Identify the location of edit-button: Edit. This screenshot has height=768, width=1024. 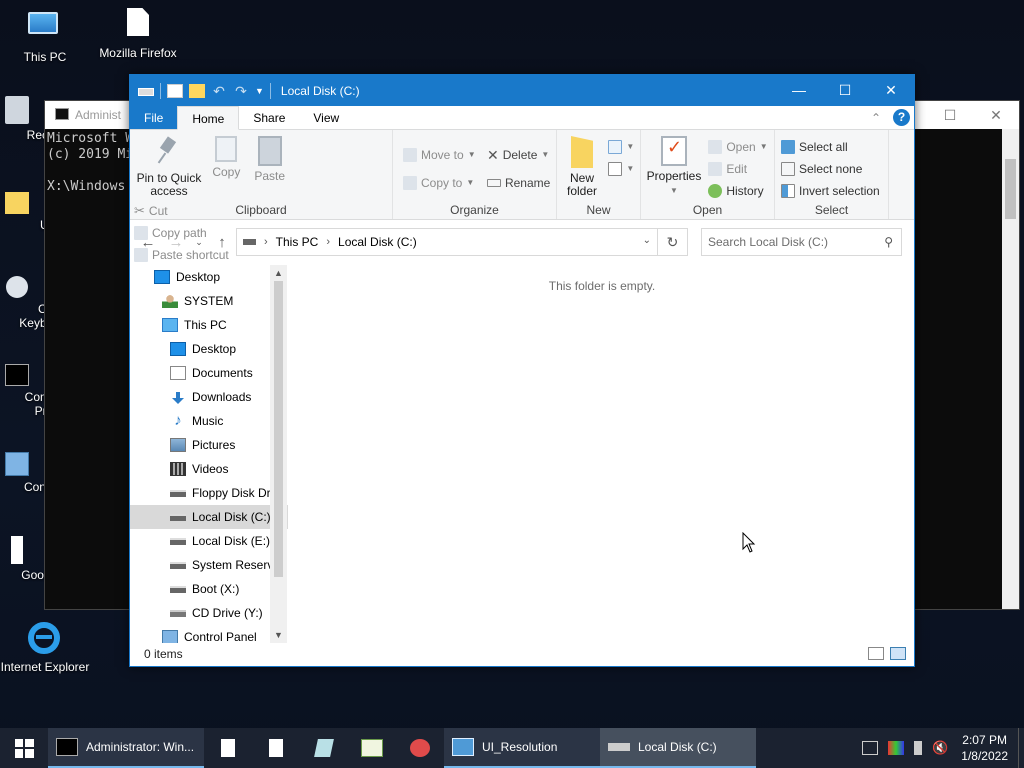
(737, 169).